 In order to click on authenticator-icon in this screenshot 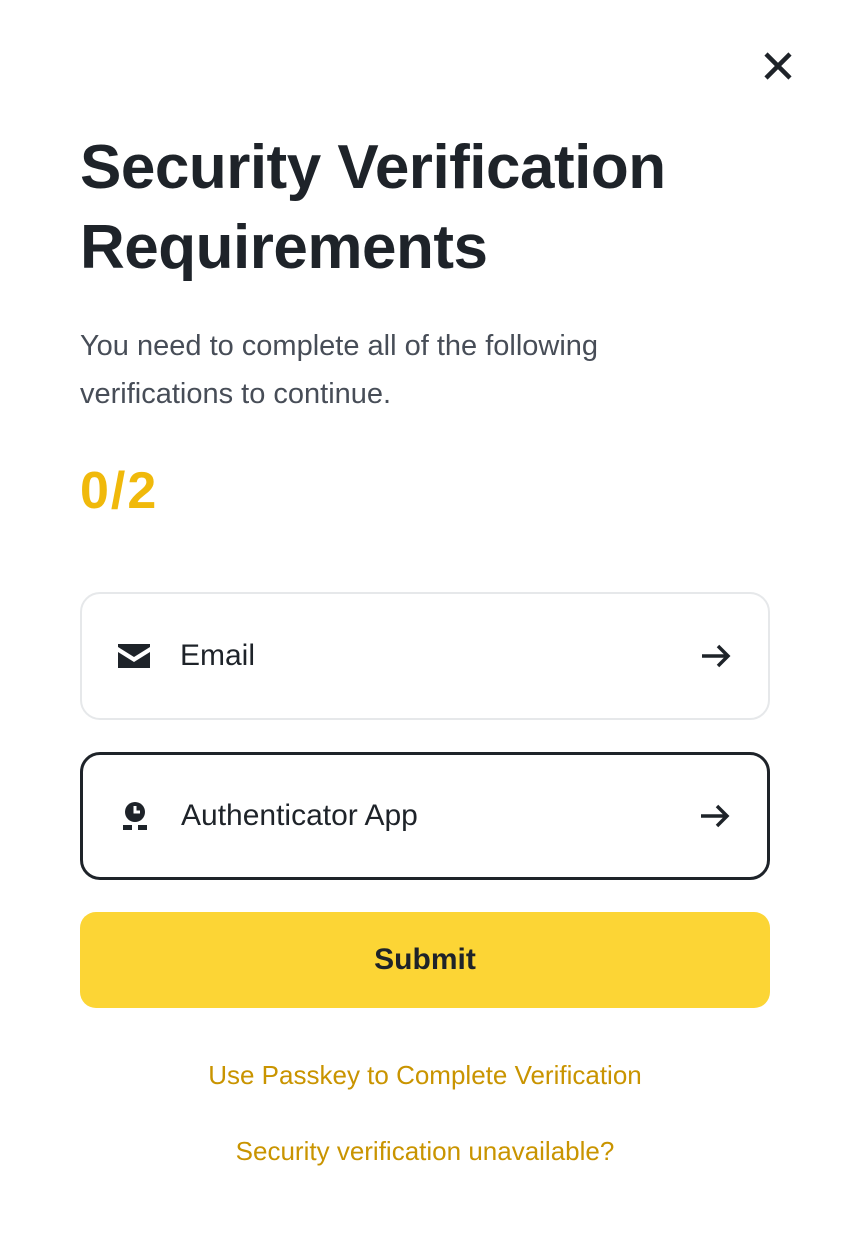, I will do `click(135, 816)`.